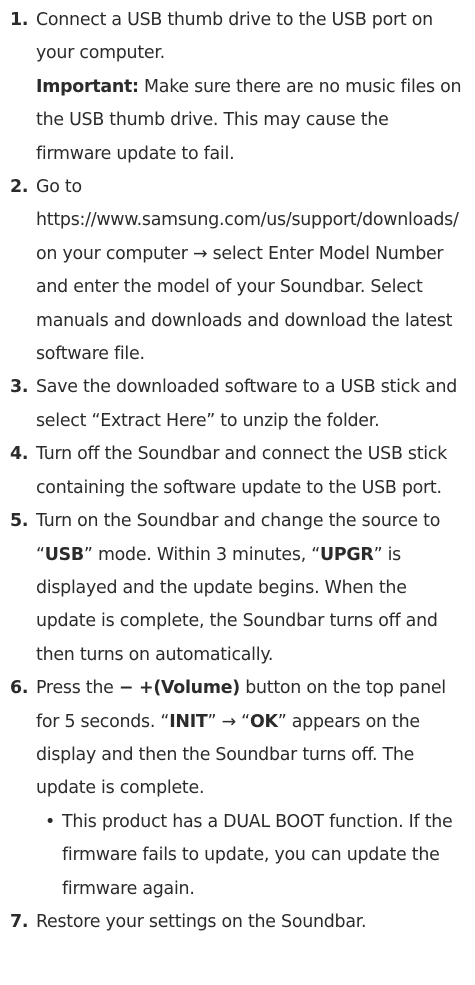 The image size is (475, 985). Describe the element at coordinates (347, 554) in the screenshot. I see `upgr-display-label: UPGR` at that location.